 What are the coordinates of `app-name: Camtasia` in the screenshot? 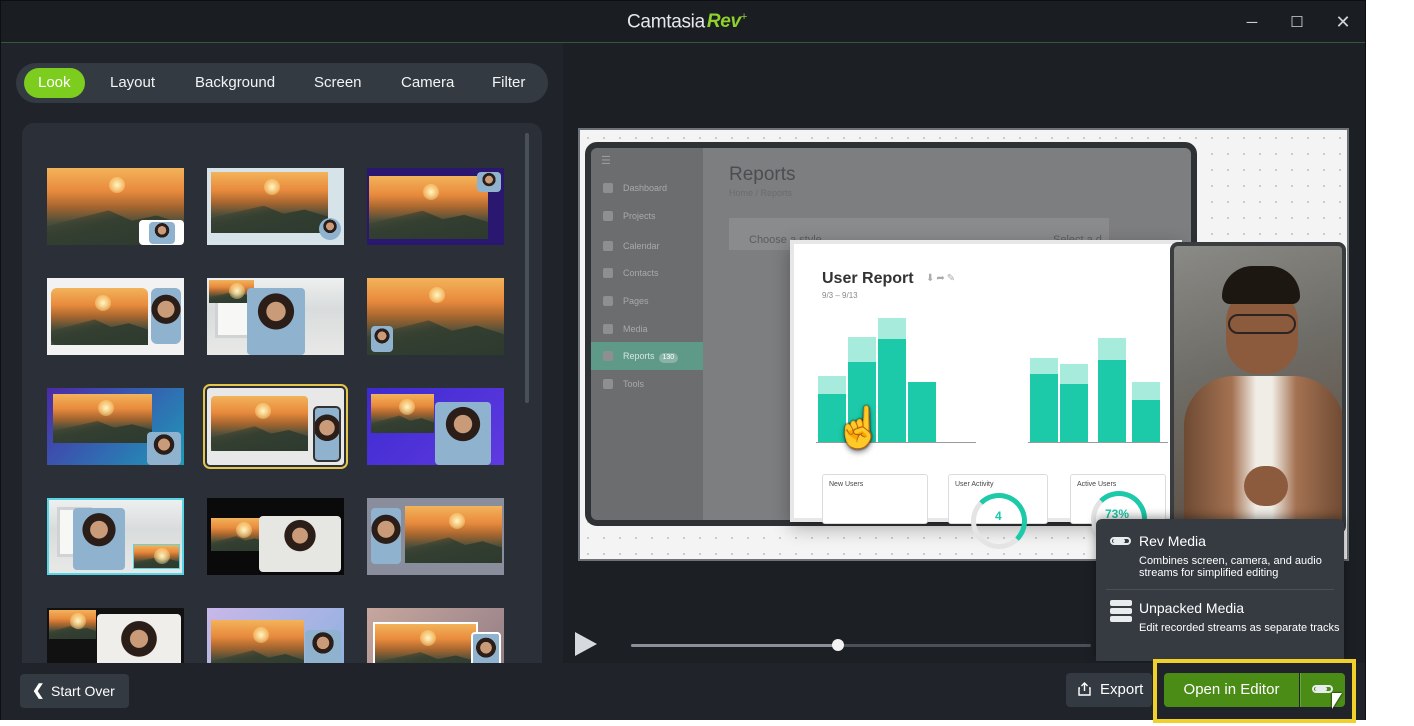 It's located at (666, 22).